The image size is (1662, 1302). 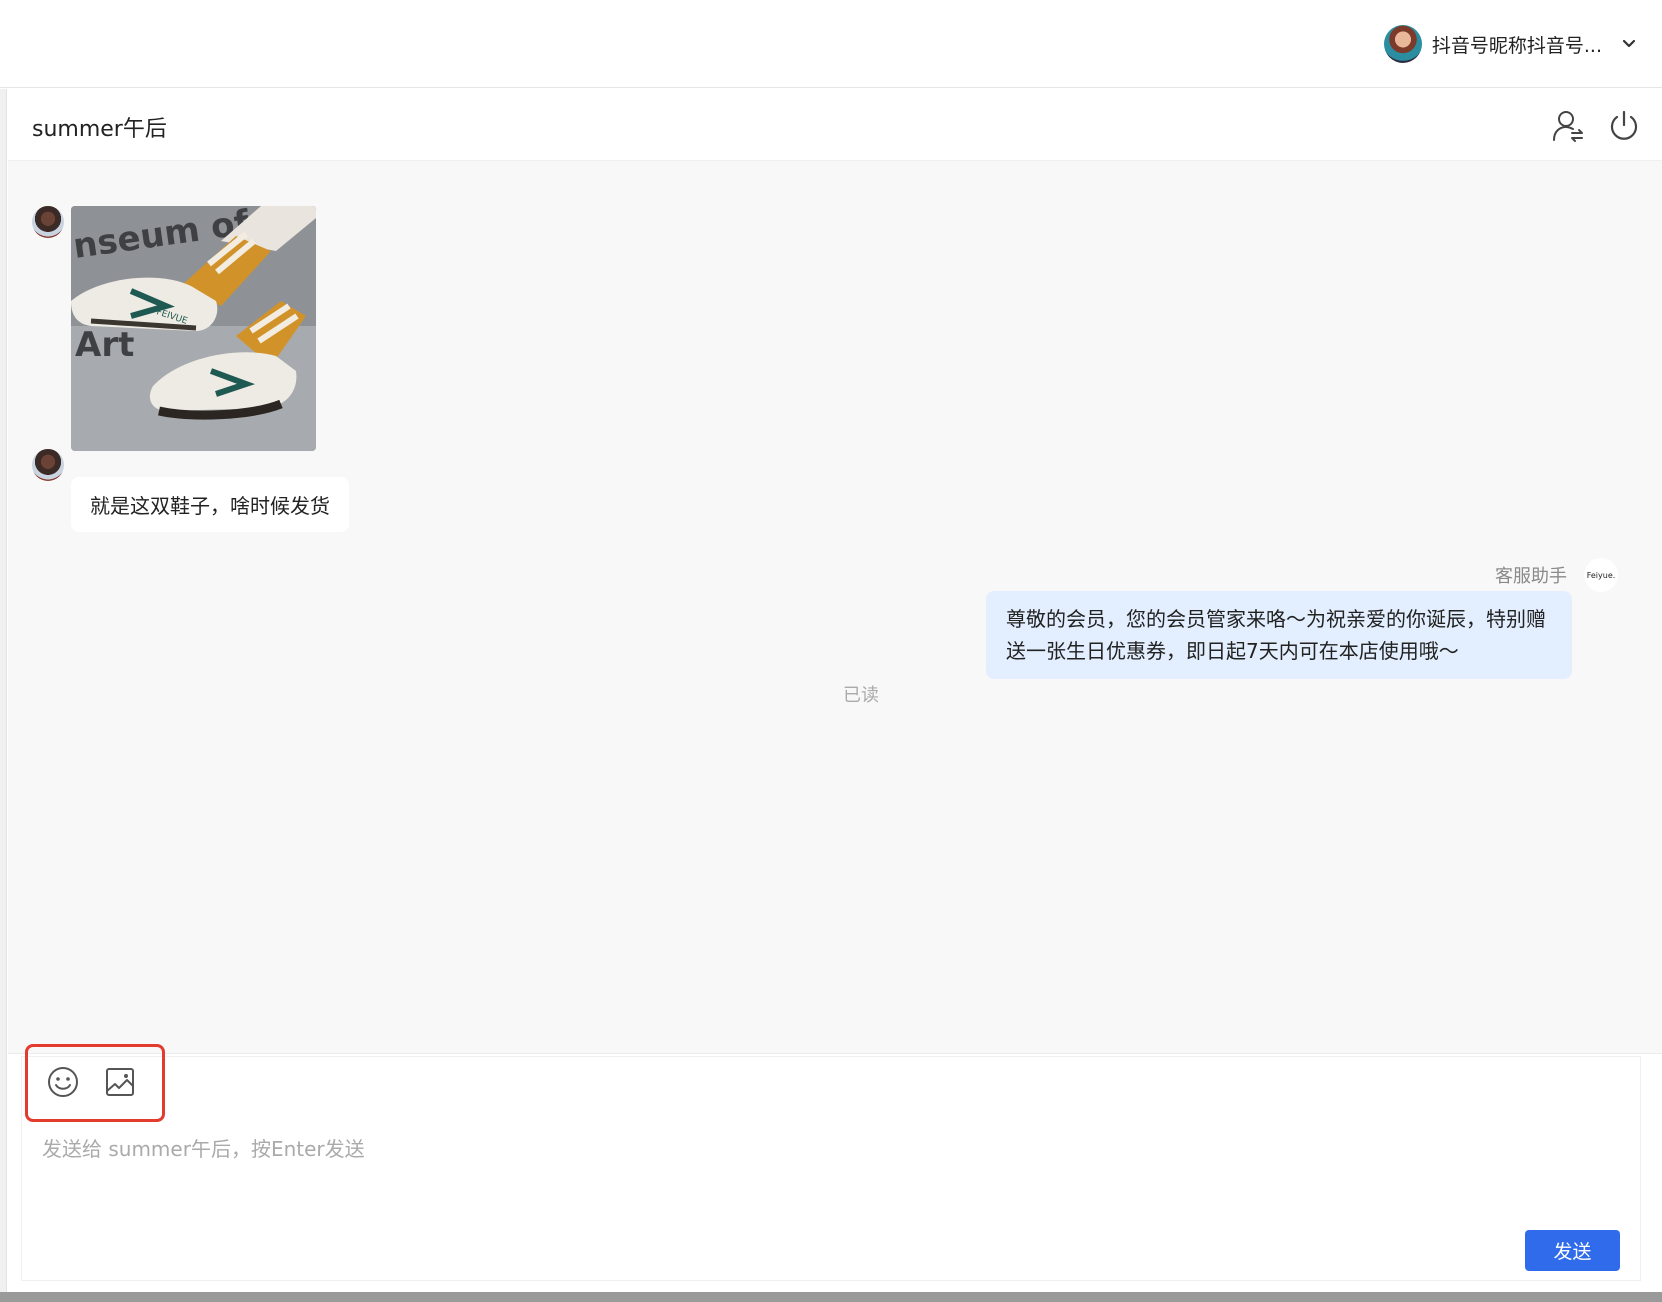 I want to click on agent-name: 客服助手, so click(x=1531, y=576).